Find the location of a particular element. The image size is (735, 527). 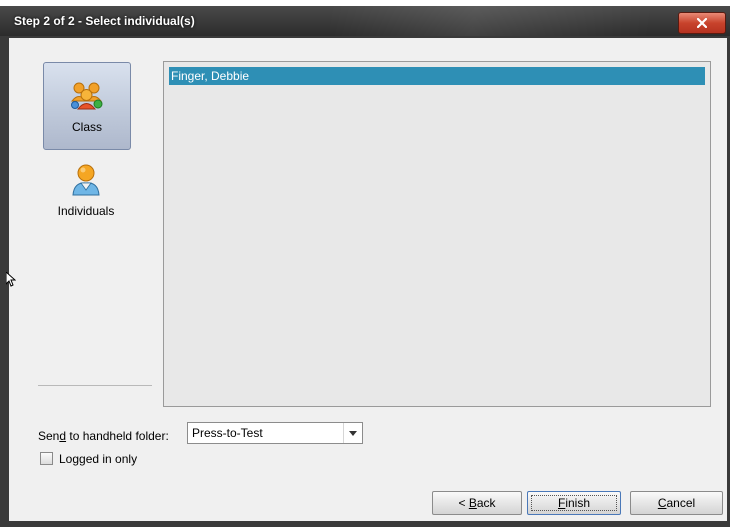

class-group-icon is located at coordinates (86, 96).